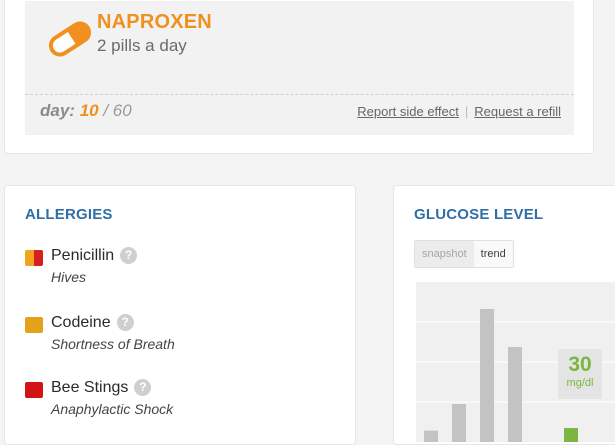 Image resolution: width=615 pixels, height=445 pixels. I want to click on view-toggle: snapshot trend, so click(464, 254).